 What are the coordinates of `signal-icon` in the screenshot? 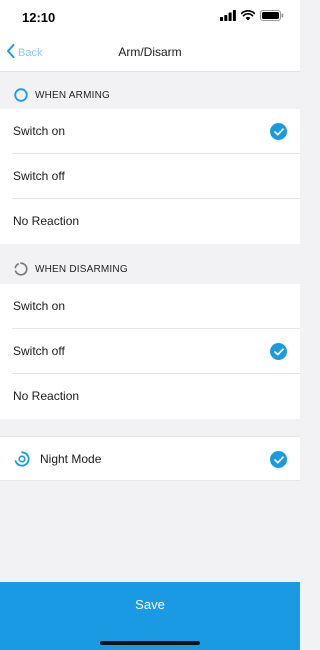 It's located at (228, 17).